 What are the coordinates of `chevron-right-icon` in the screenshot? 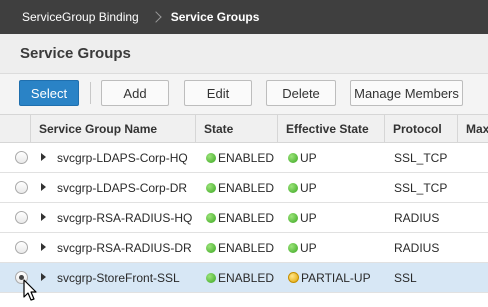 It's located at (156, 17).